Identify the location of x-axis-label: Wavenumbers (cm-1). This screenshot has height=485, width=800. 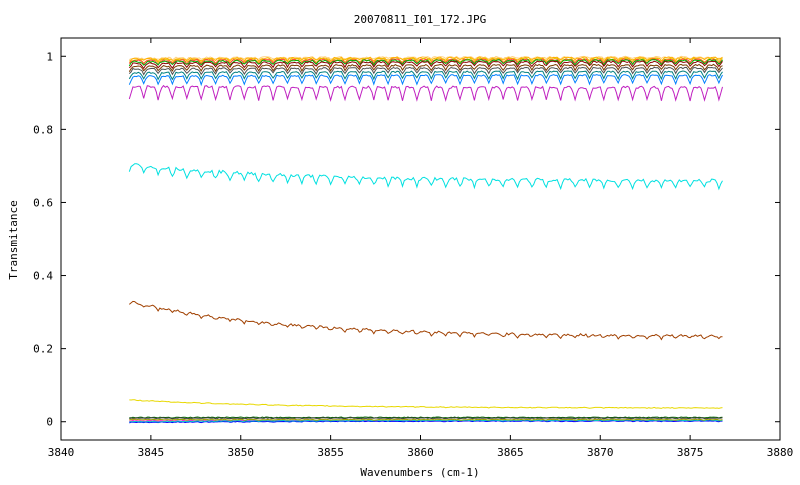
(419, 472).